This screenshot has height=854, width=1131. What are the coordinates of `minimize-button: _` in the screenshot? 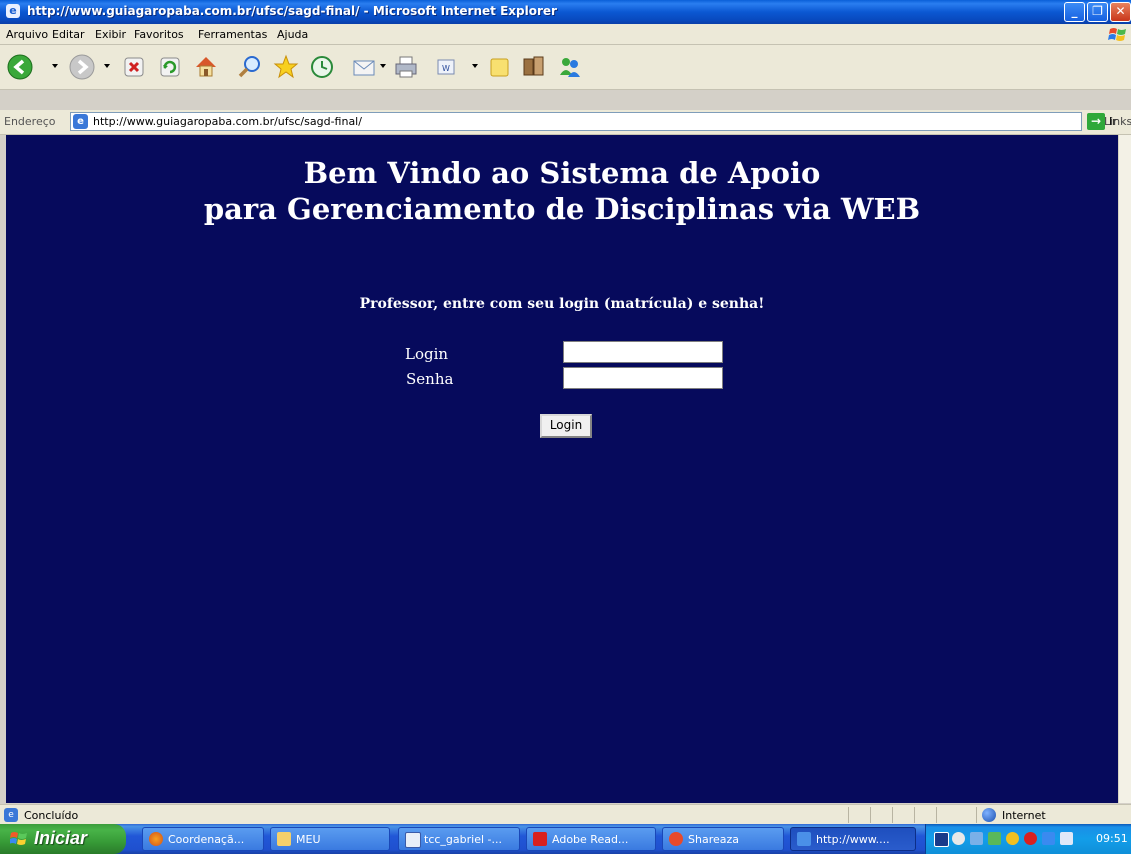 It's located at (1074, 12).